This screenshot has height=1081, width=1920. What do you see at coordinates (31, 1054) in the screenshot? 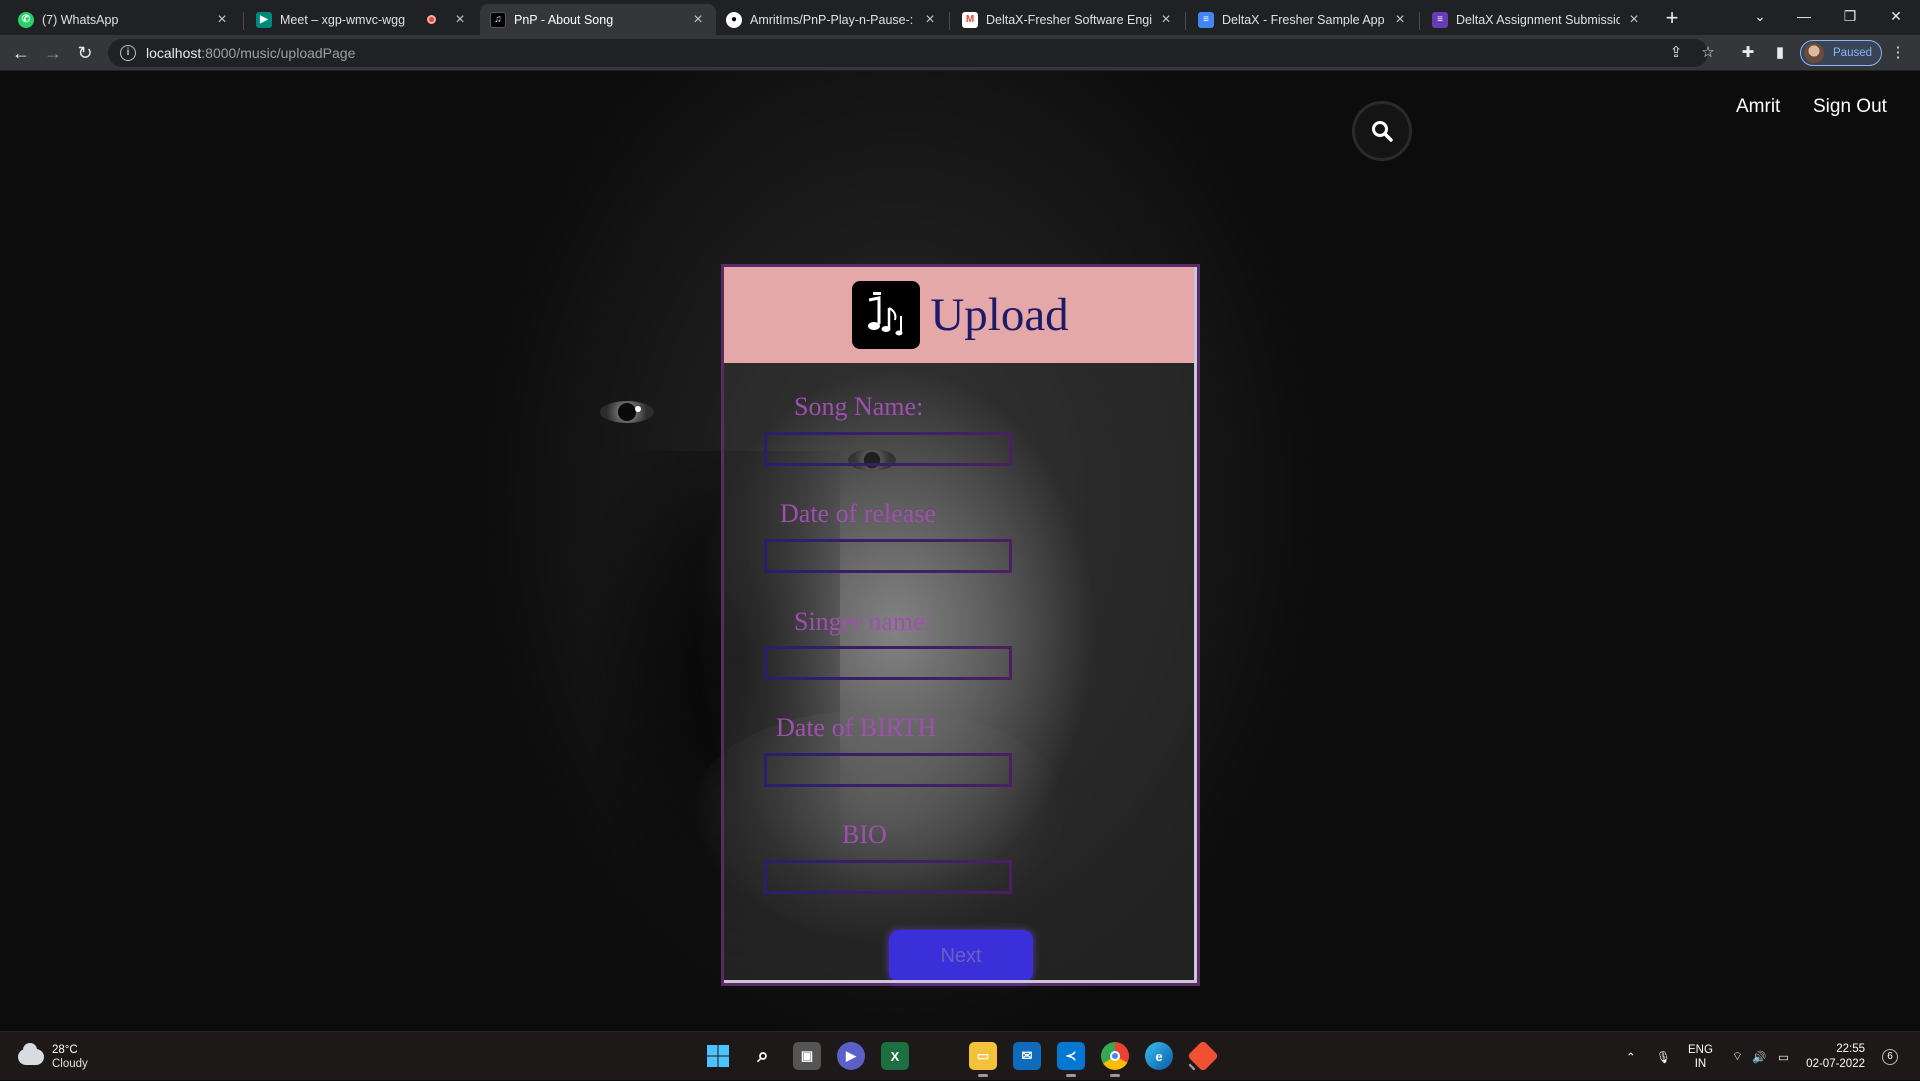
I see `cloud-icon` at bounding box center [31, 1054].